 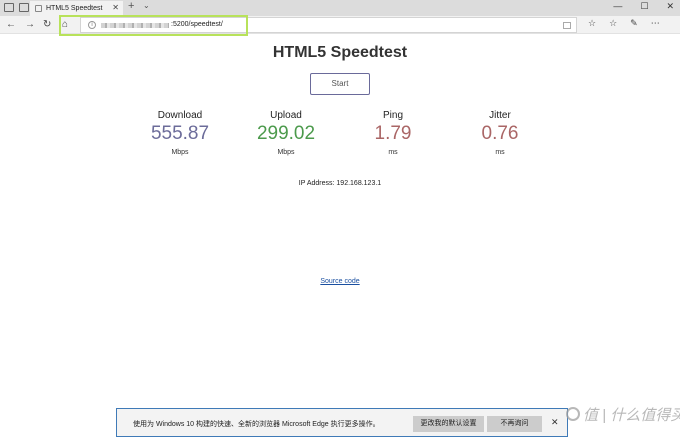 I want to click on metric-value: 299.02, so click(x=286, y=133).